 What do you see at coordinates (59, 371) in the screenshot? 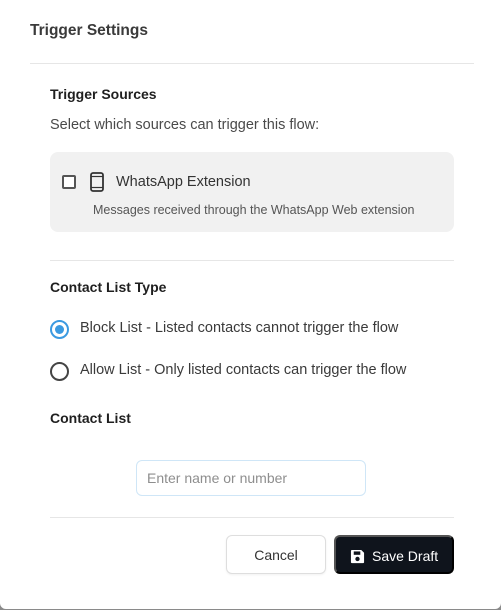
I see `allow-list-radio` at bounding box center [59, 371].